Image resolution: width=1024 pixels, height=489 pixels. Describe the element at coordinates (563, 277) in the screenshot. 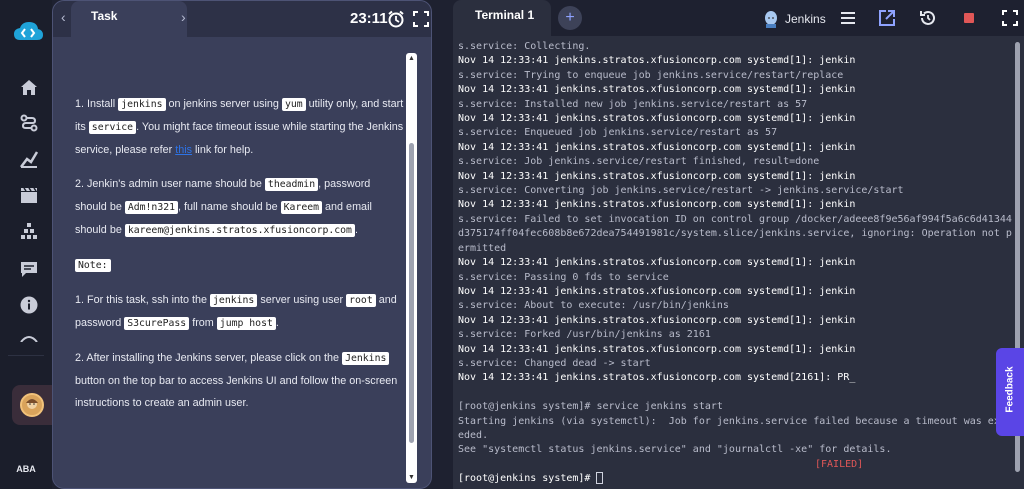

I see `terminal-line: s.service: Passing 0 fds to service` at that location.